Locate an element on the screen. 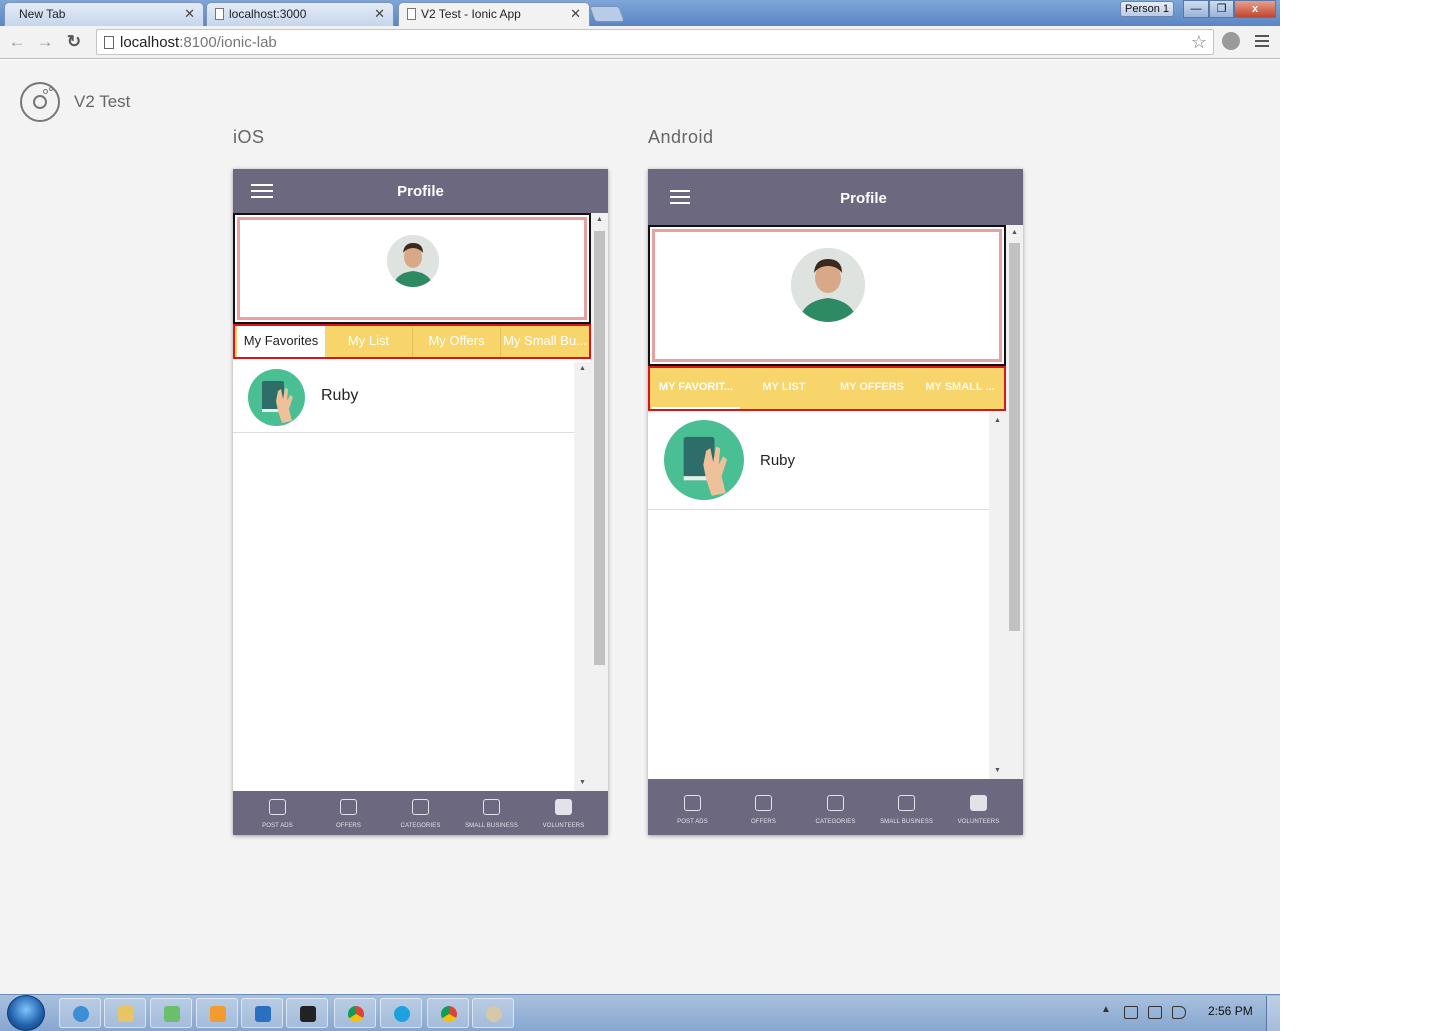  forward-button: → is located at coordinates (45, 42).